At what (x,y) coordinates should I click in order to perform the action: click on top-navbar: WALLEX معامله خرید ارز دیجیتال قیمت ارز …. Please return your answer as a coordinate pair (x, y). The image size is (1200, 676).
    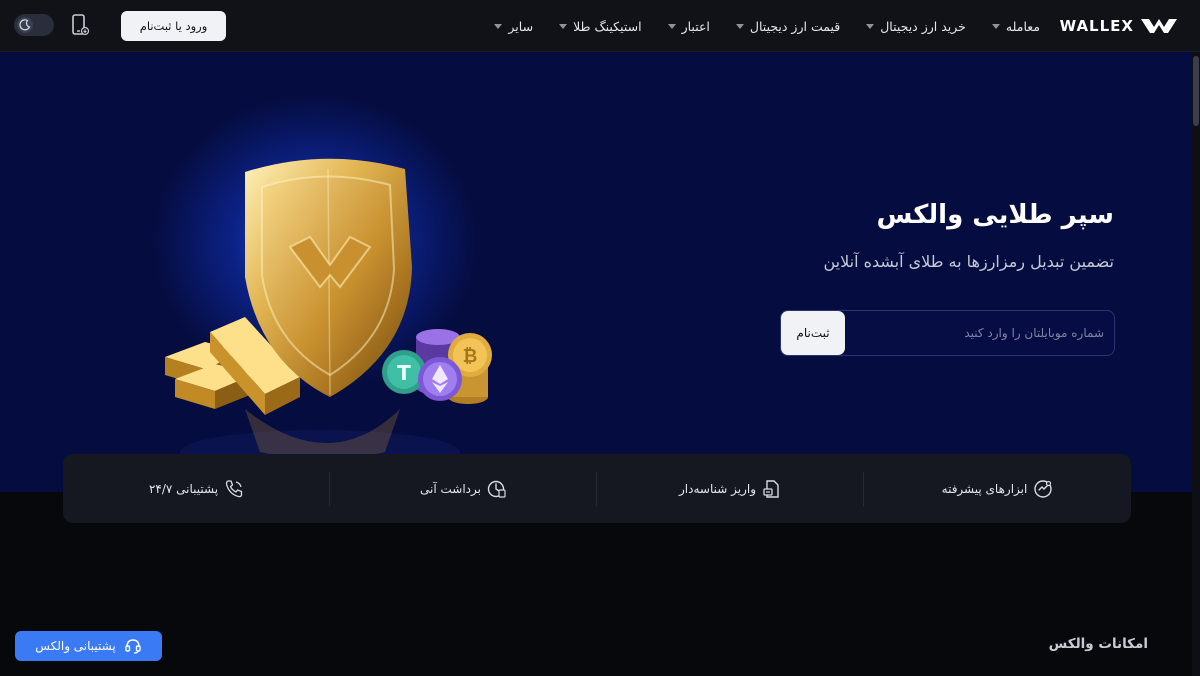
    Looking at the image, I should click on (600, 26).